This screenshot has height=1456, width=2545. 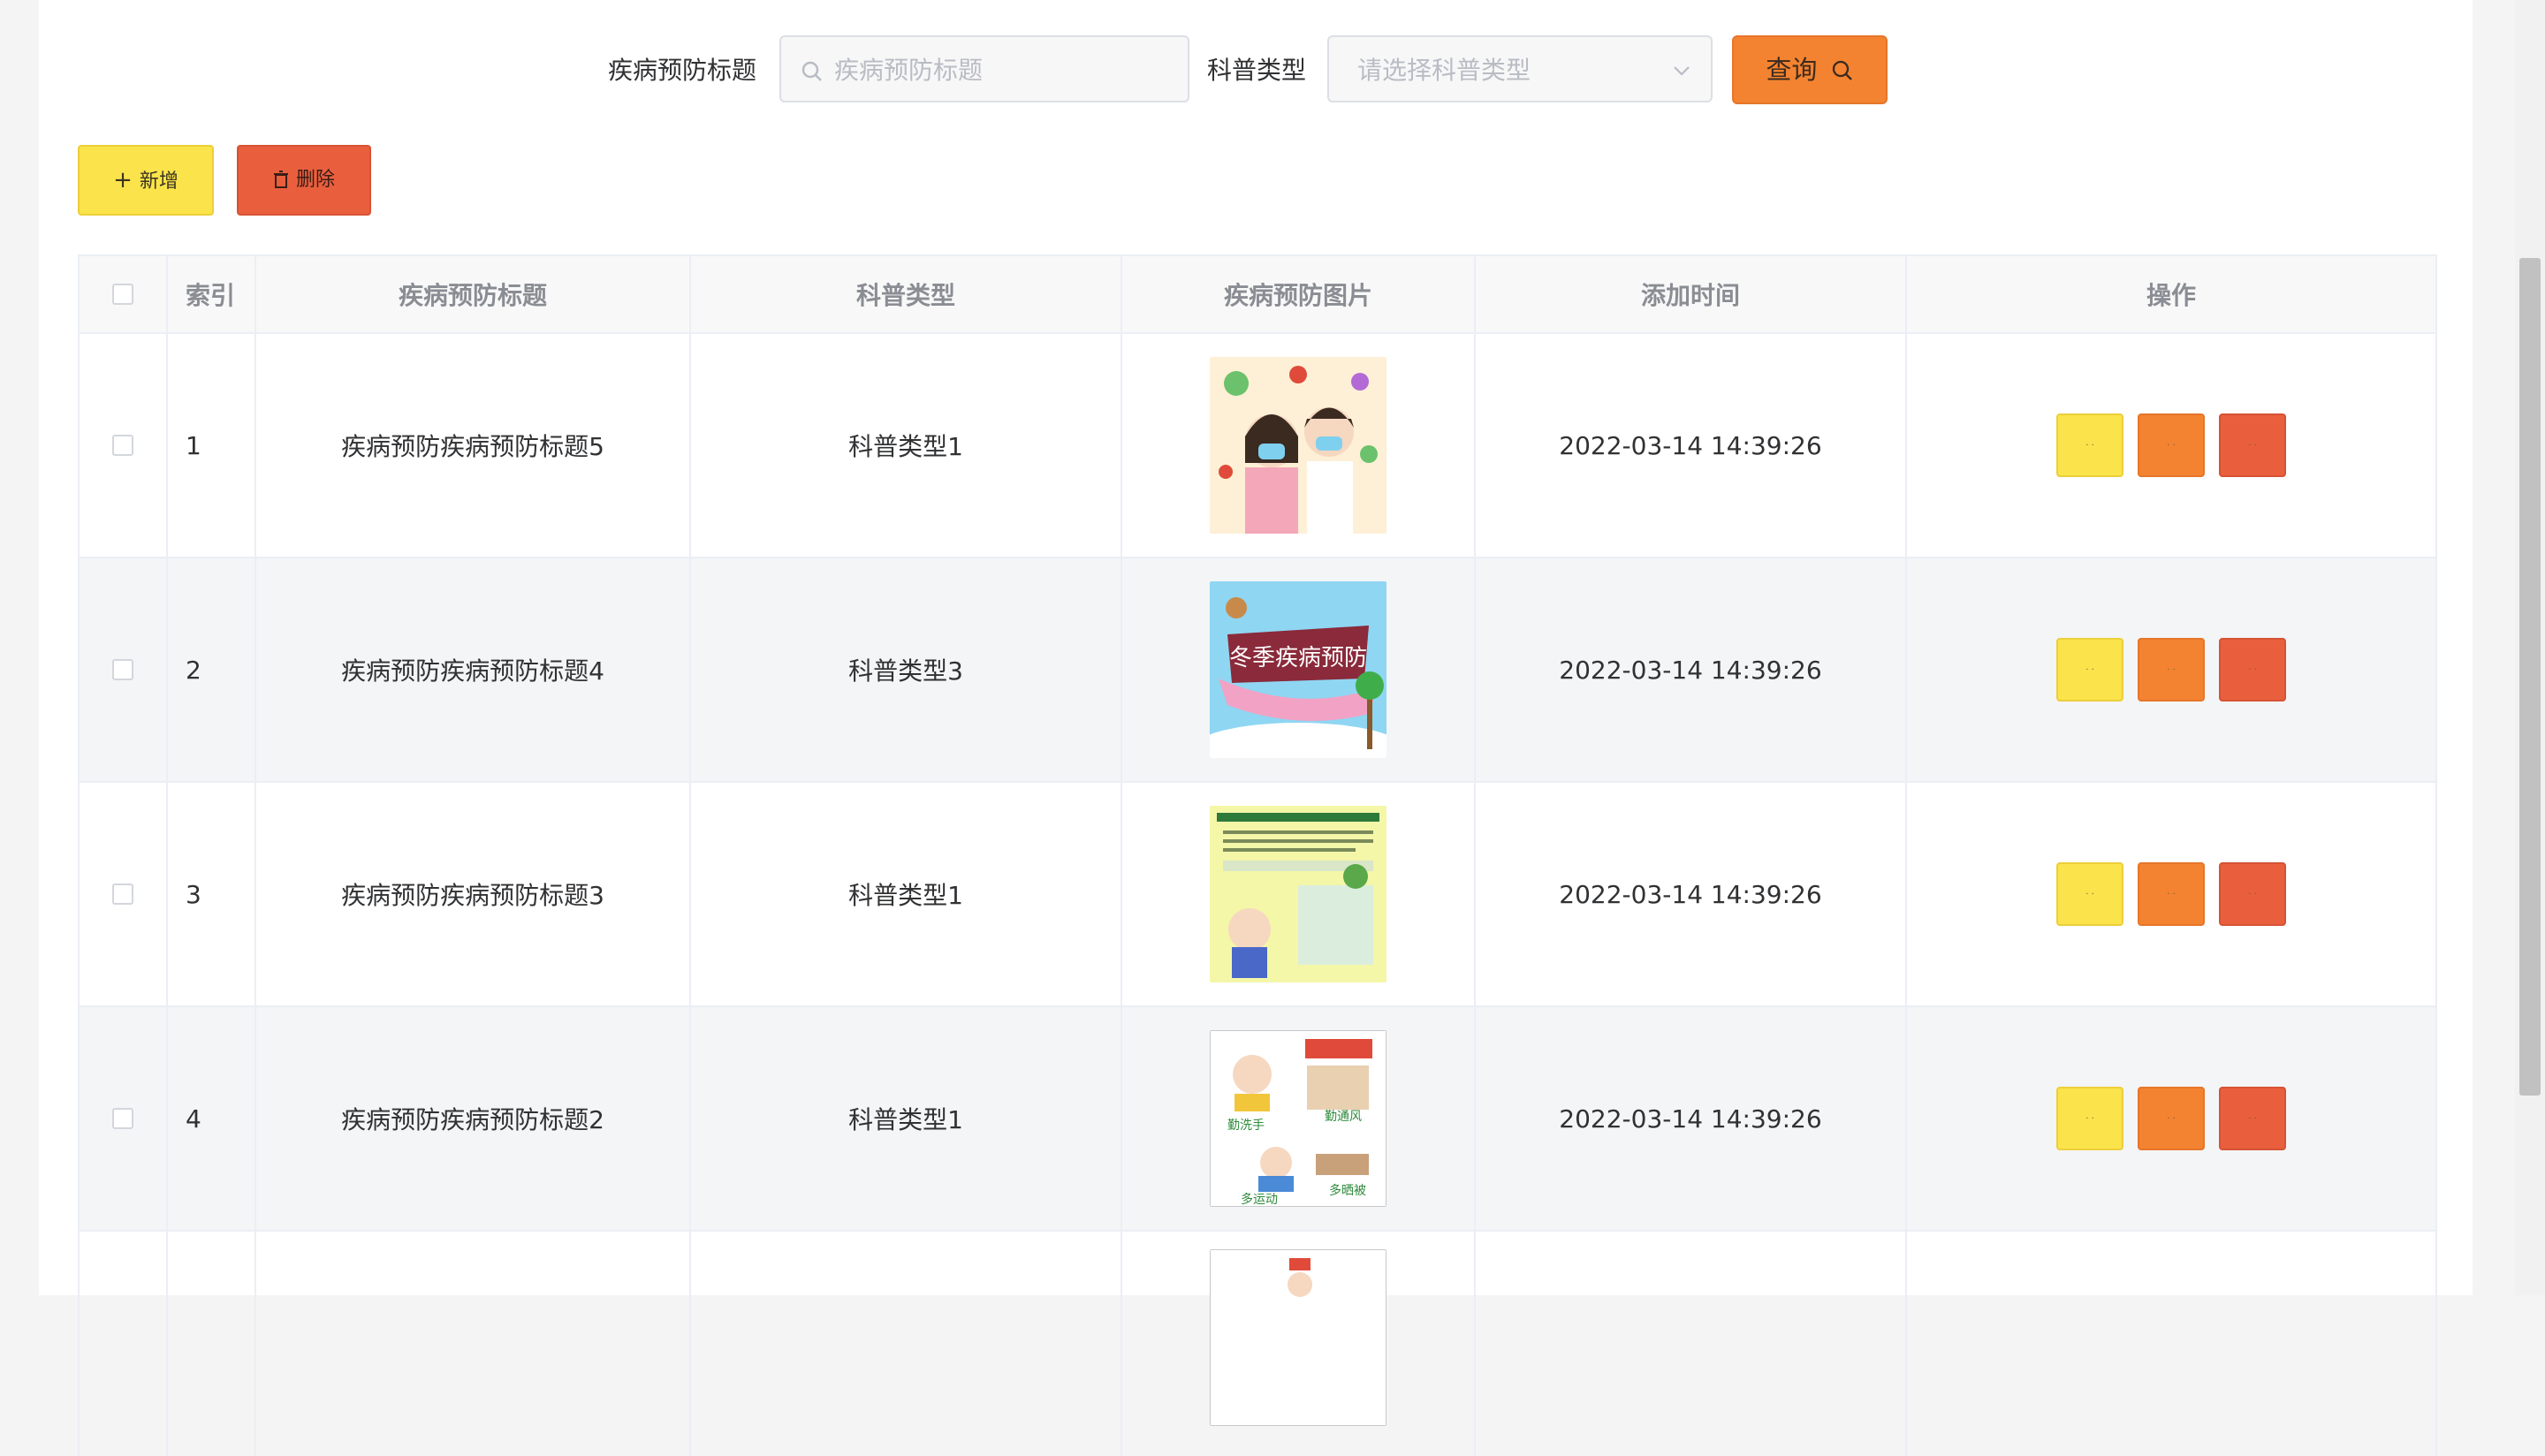 I want to click on row-title: 疾病预防疾病预防标题5, so click(x=471, y=445).